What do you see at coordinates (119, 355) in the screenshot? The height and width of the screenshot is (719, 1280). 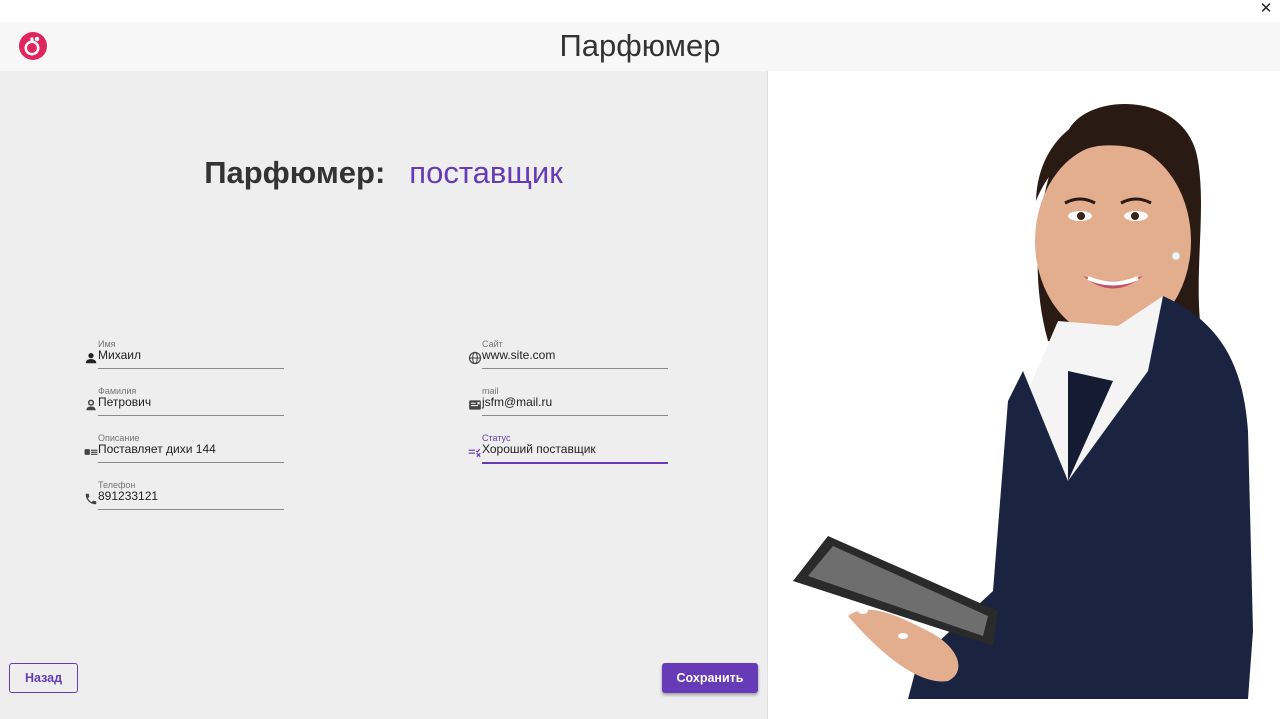 I see `name-value: Михаил` at bounding box center [119, 355].